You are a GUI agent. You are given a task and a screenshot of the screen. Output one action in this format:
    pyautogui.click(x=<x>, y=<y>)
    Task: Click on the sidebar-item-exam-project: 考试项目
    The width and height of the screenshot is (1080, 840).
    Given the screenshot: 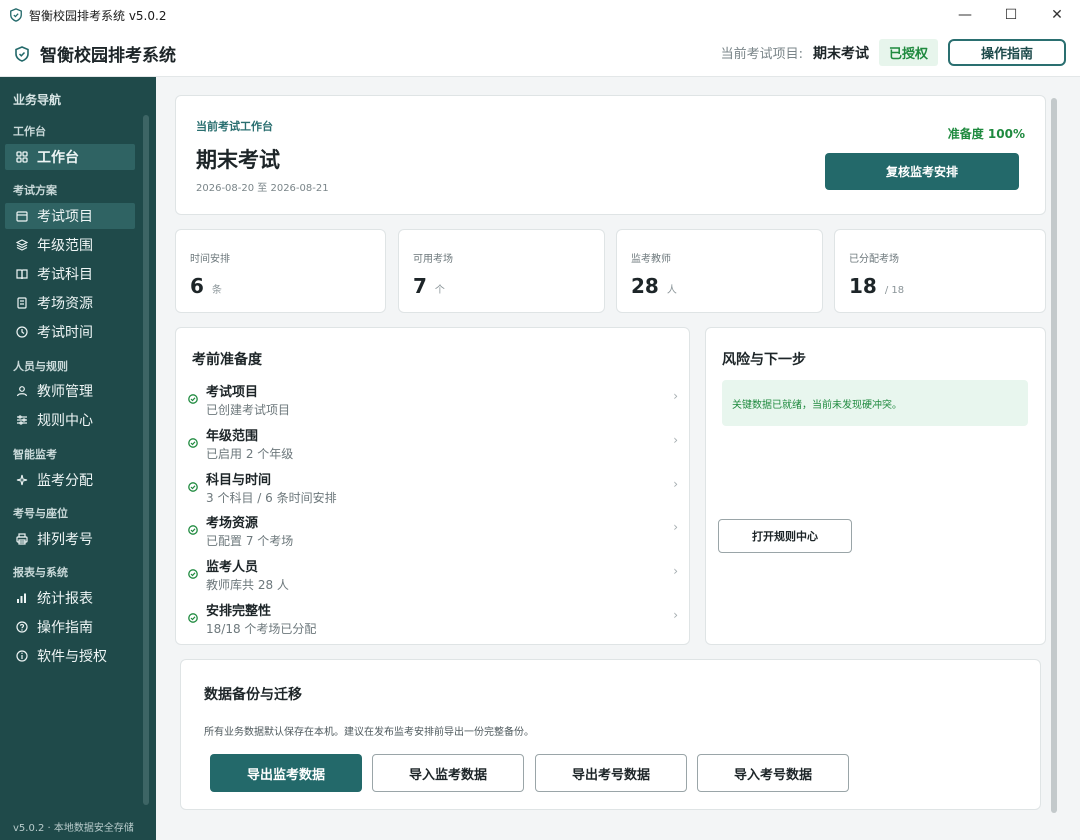 What is the action you would take?
    pyautogui.click(x=70, y=216)
    